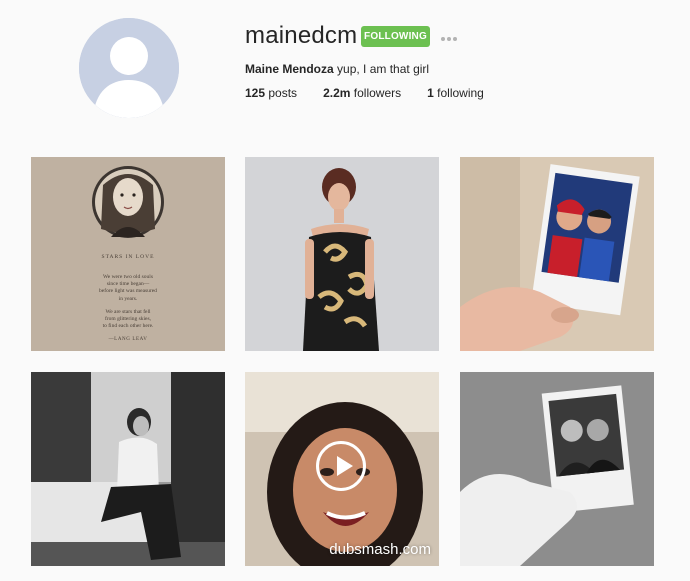 This screenshot has width=690, height=581. Describe the element at coordinates (283, 93) in the screenshot. I see `posts-count-label: posts` at that location.